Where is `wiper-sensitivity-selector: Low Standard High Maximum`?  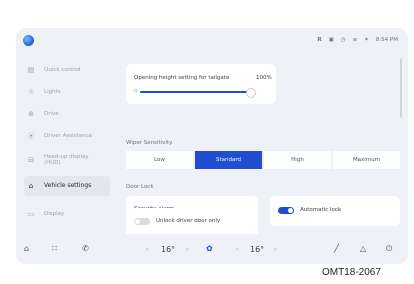
wiper-sensitivity-selector: Low Standard High Maximum is located at coordinates (263, 160).